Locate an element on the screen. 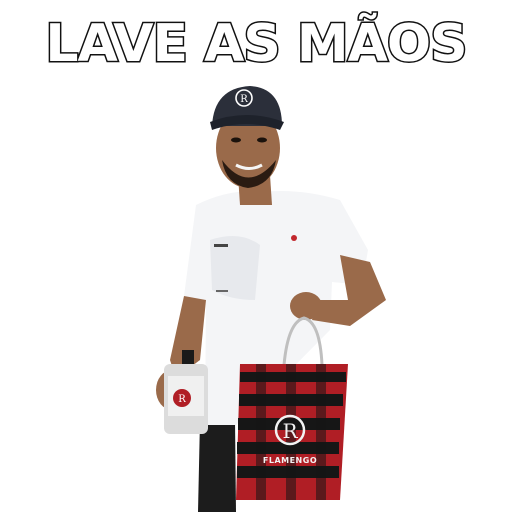 Image resolution: width=512 pixels, height=512 pixels. bag-label: FLAMENGO is located at coordinates (290, 460).